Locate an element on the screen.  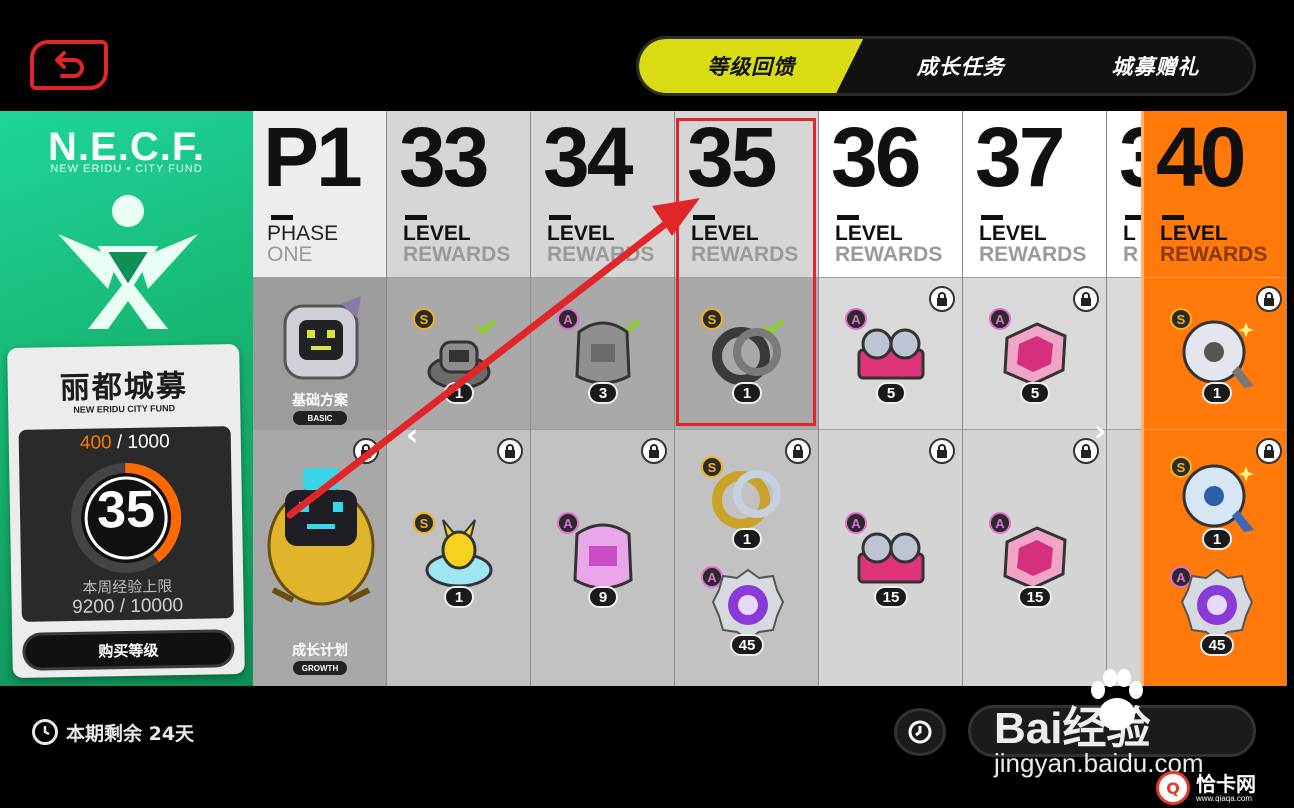
phase-dash is located at coordinates (282, 217).